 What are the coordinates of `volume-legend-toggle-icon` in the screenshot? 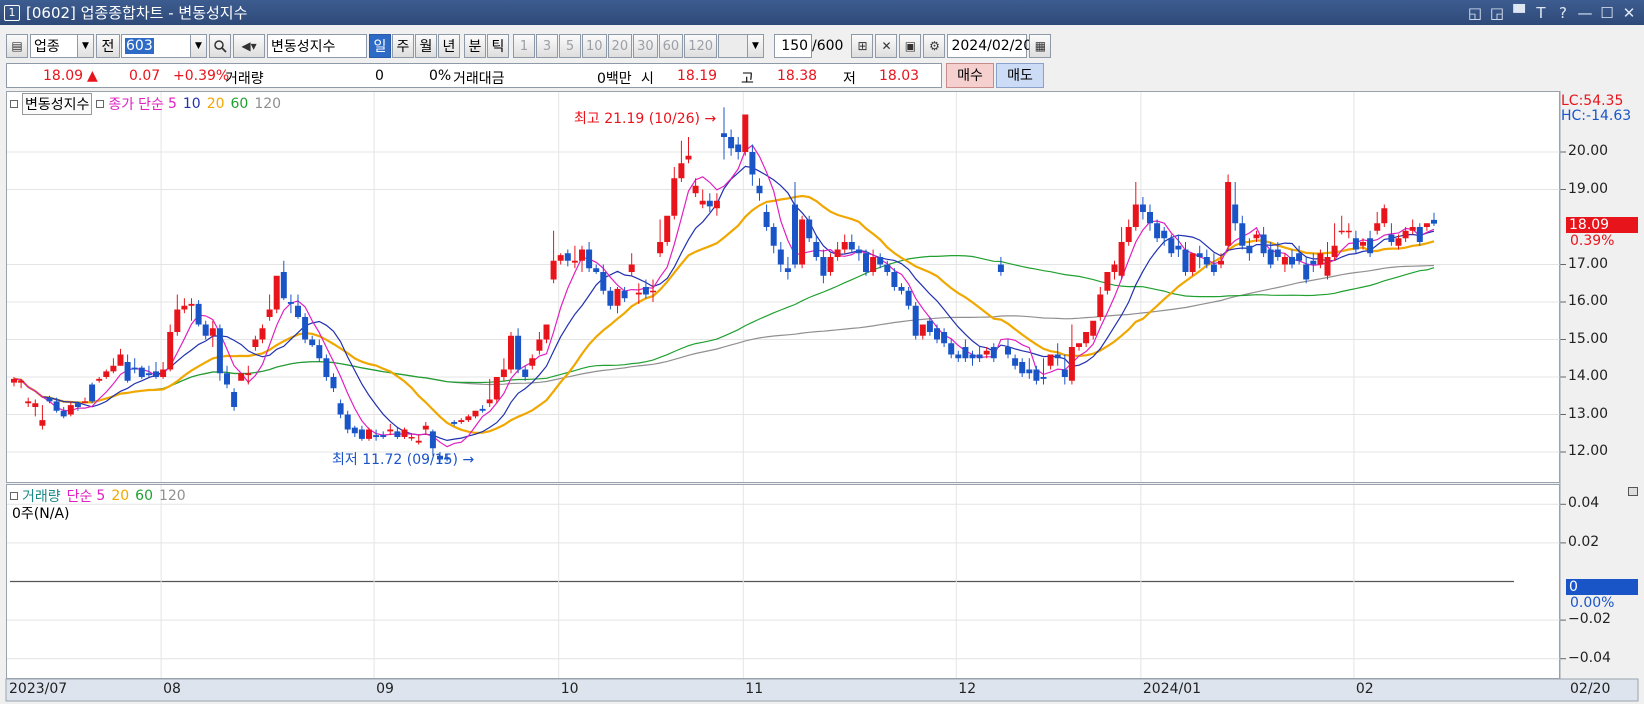 It's located at (14, 496).